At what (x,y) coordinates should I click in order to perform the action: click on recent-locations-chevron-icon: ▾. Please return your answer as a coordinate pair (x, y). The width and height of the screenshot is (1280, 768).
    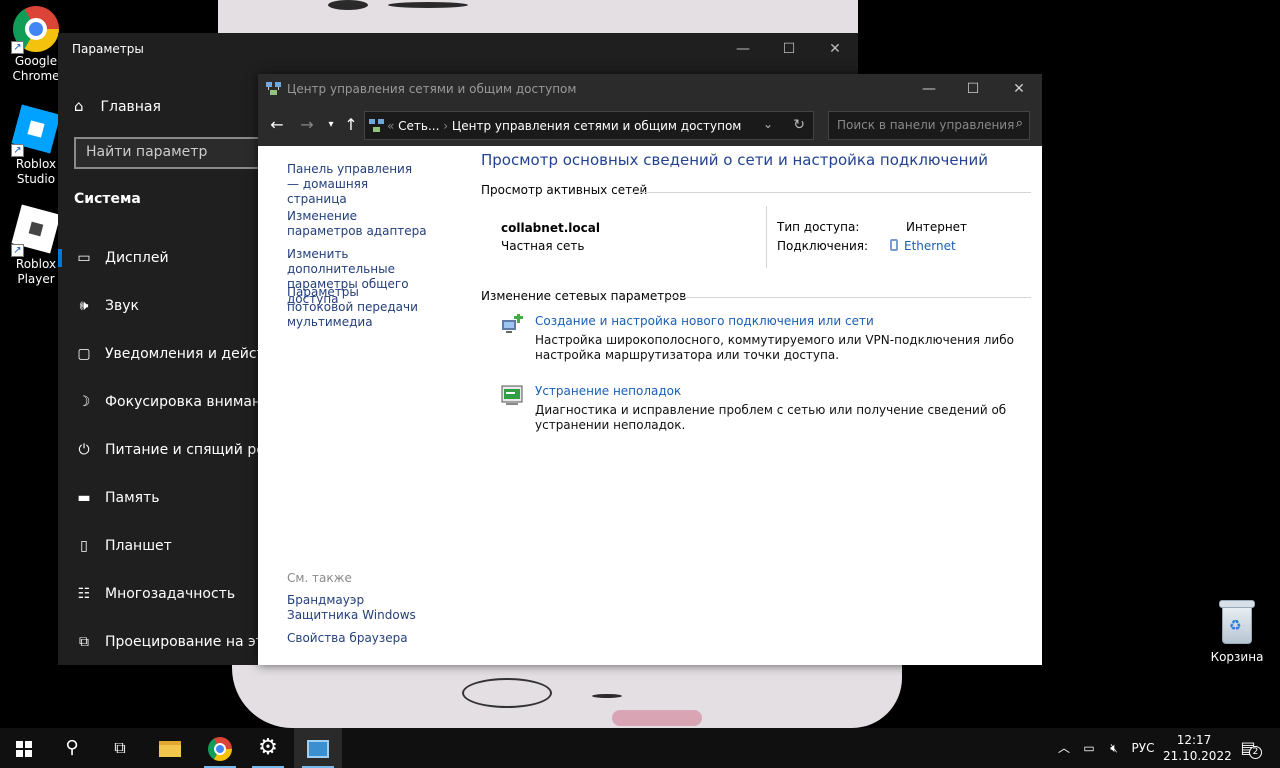
    Looking at the image, I should click on (331, 125).